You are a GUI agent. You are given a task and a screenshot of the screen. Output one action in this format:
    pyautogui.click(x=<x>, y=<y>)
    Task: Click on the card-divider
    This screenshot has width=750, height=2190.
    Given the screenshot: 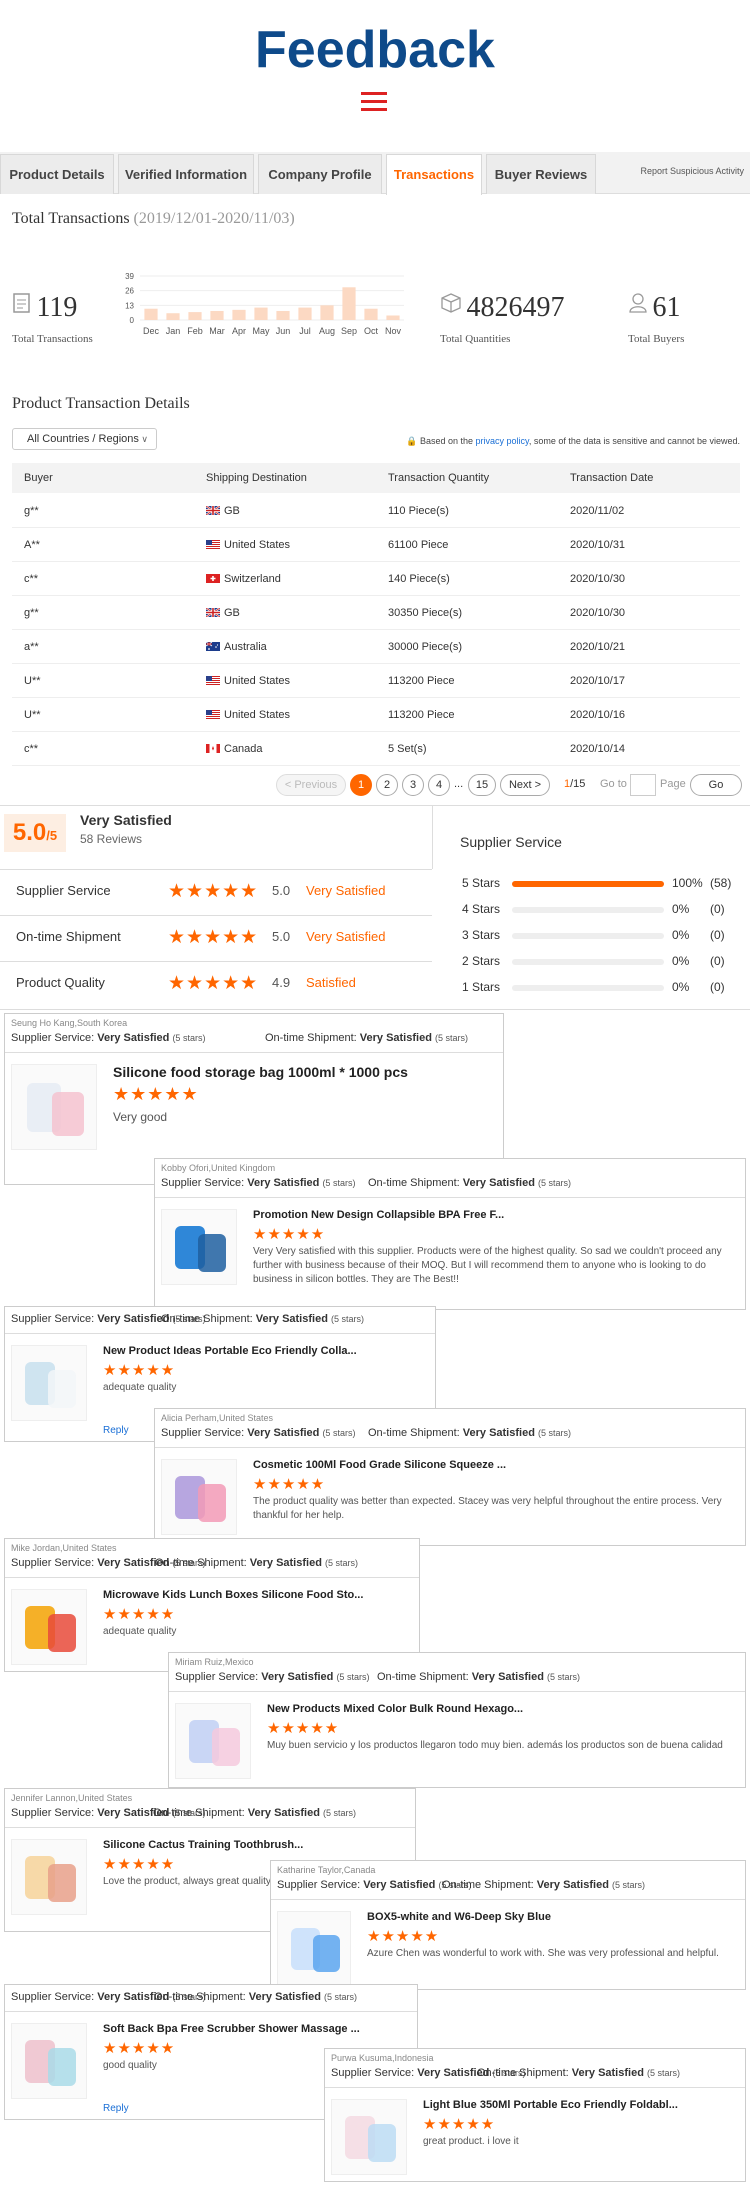 What is the action you would take?
    pyautogui.click(x=211, y=2011)
    